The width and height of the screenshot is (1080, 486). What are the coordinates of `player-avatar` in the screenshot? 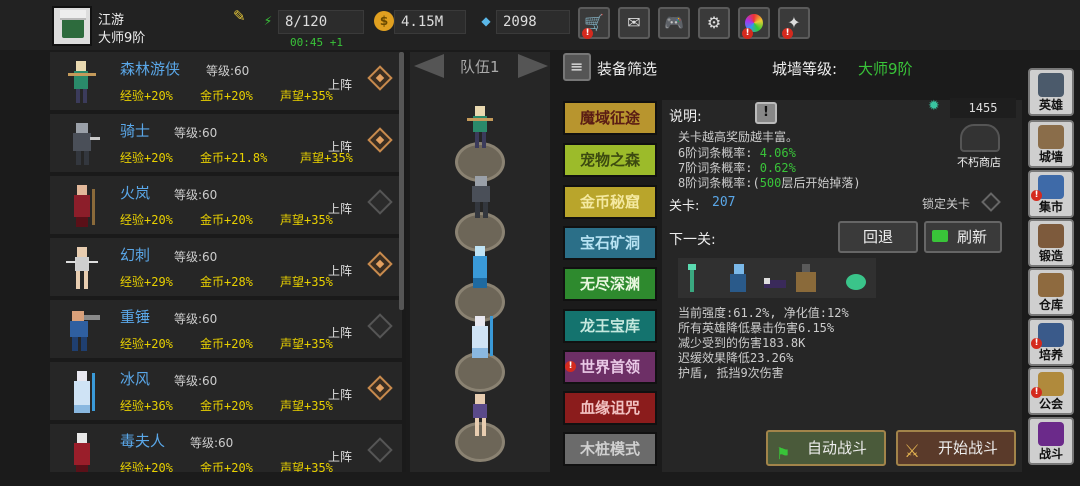 It's located at (72, 26).